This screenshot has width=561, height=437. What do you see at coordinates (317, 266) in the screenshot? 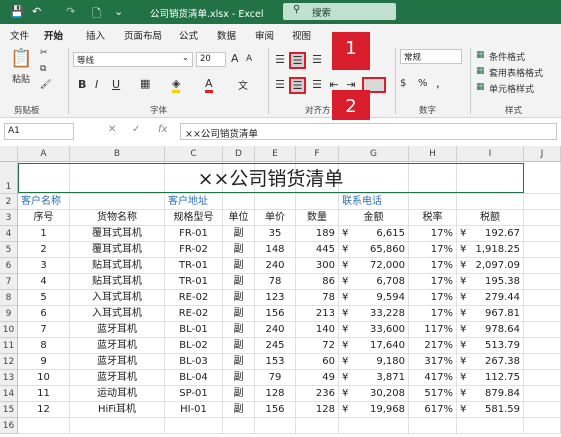
I see `table-cell-qty: 300` at bounding box center [317, 266].